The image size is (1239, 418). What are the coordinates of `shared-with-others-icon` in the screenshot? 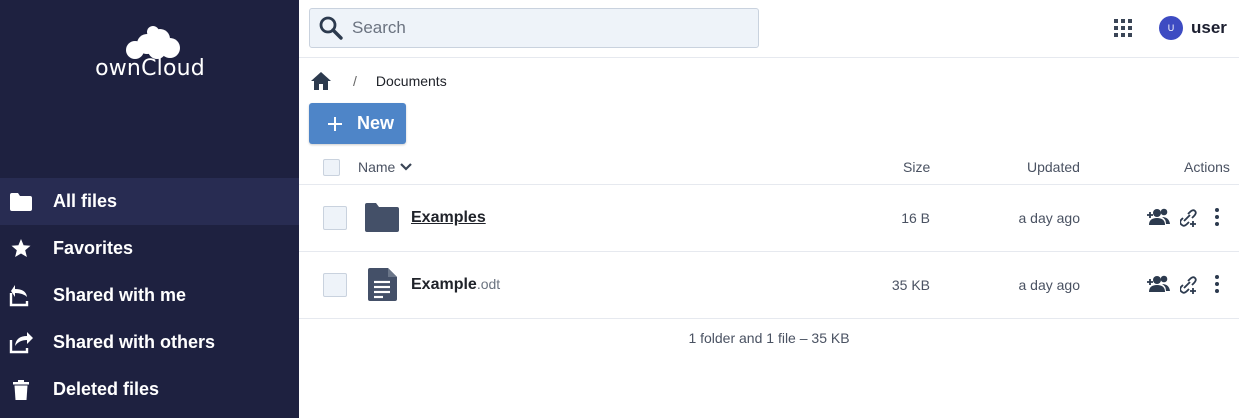 It's located at (26, 342).